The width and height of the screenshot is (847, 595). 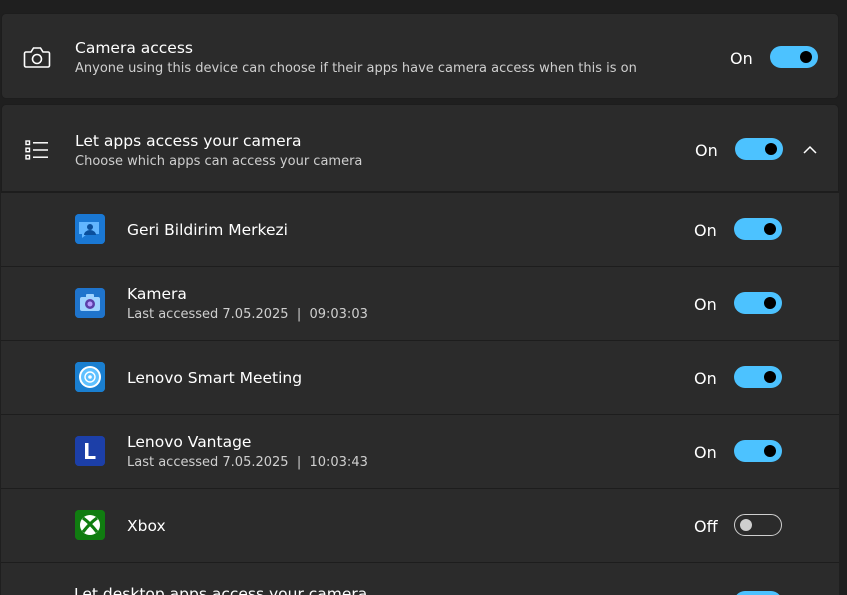 I want to click on app-toggle-geri-bildirim, so click(x=758, y=229).